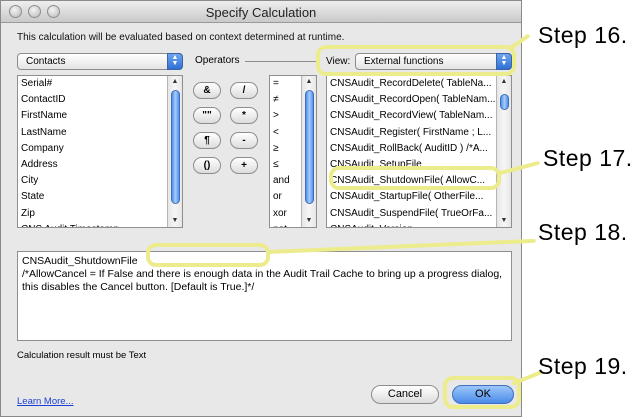 This screenshot has width=643, height=417. I want to click on fields-scrollbar: ▲ ▼, so click(174, 151).